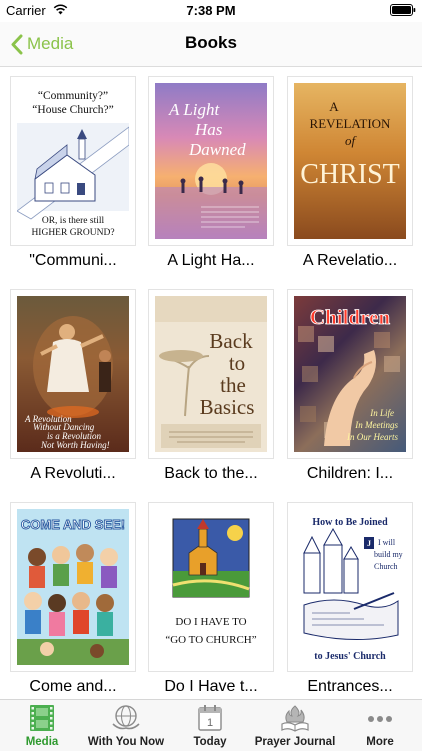 The width and height of the screenshot is (422, 751). What do you see at coordinates (350, 522) in the screenshot?
I see `cover-joined-line1: How to Be Joined` at bounding box center [350, 522].